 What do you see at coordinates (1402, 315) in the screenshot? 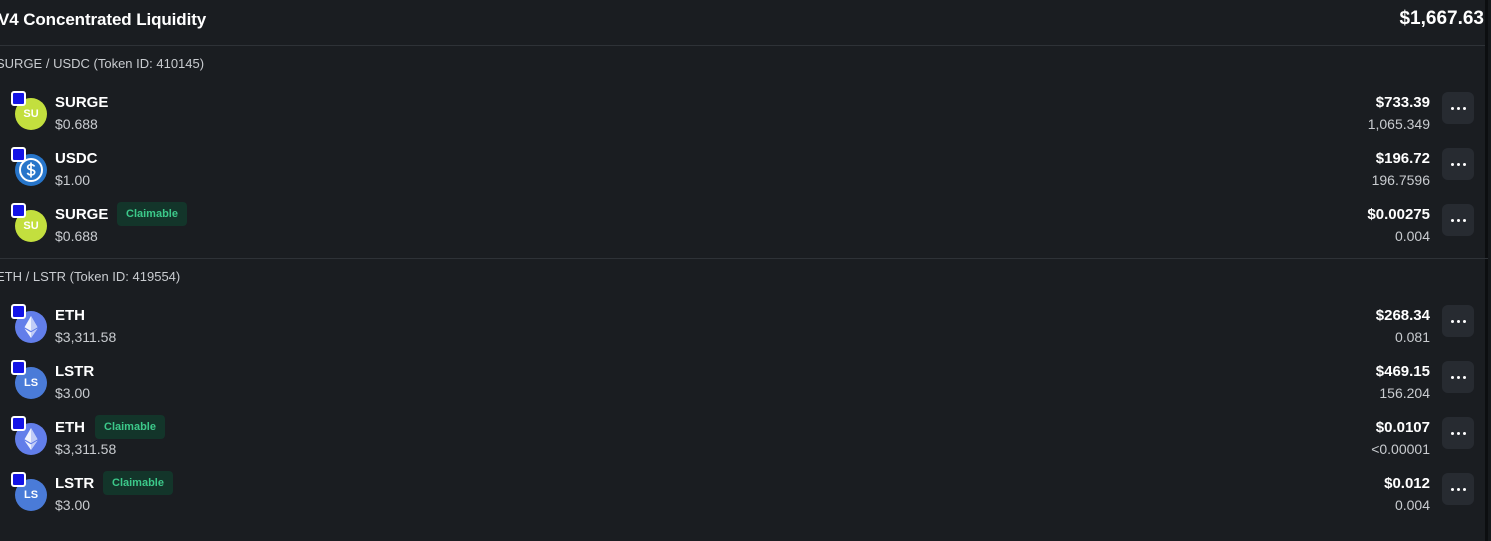
I see `token-usd-value: $268.34` at bounding box center [1402, 315].